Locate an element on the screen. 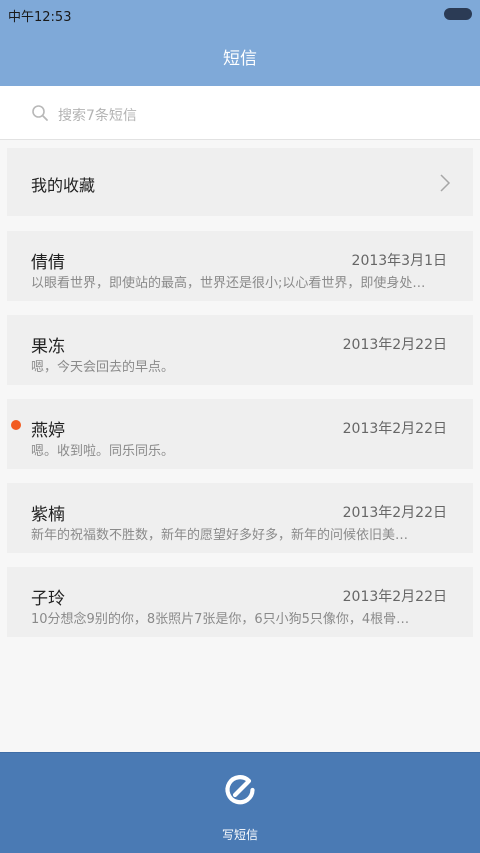  message-preview: 嗯。收到啦。同乐同乐。 is located at coordinates (103, 451).